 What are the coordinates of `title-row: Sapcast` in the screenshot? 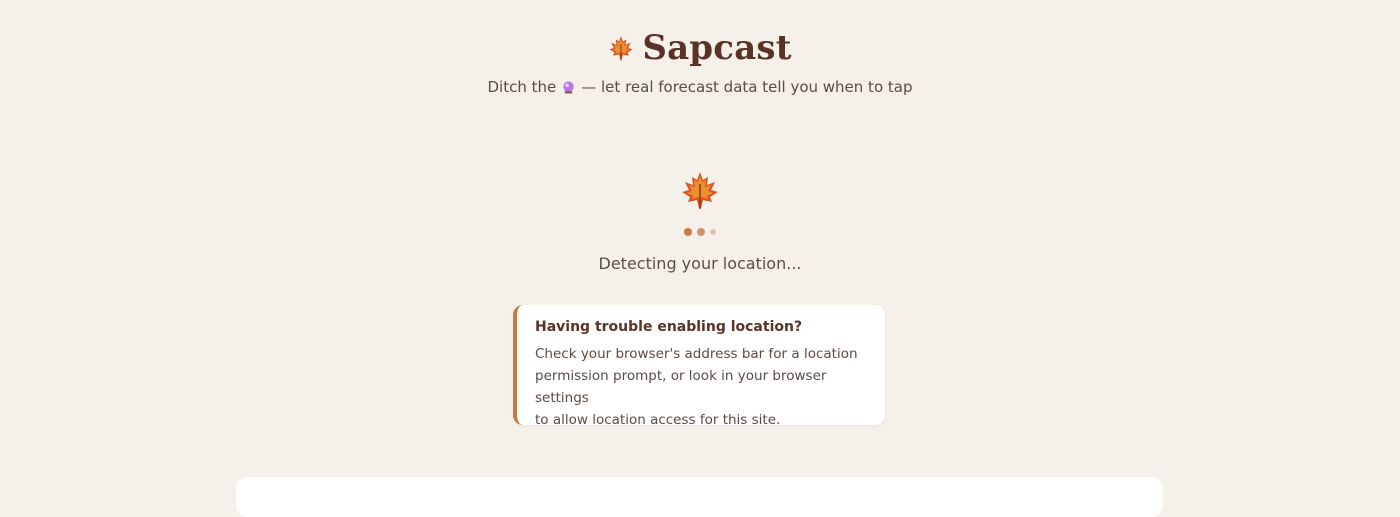 It's located at (699, 48).